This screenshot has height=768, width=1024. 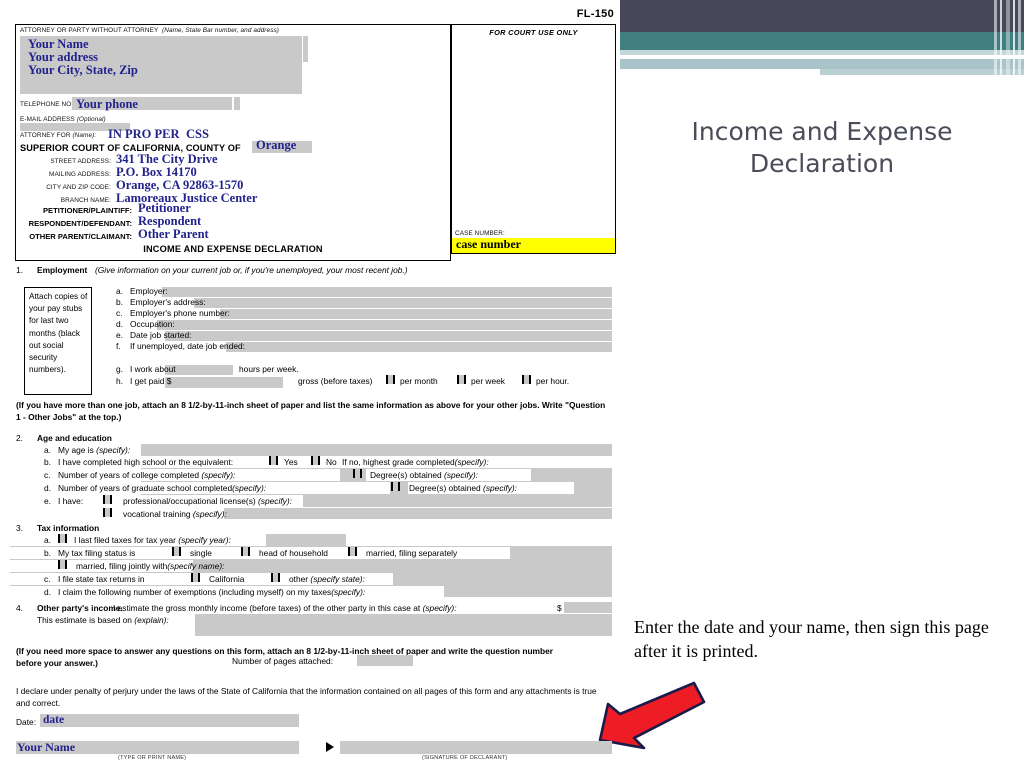 I want to click on section-3a-letter: a., so click(x=47, y=540).